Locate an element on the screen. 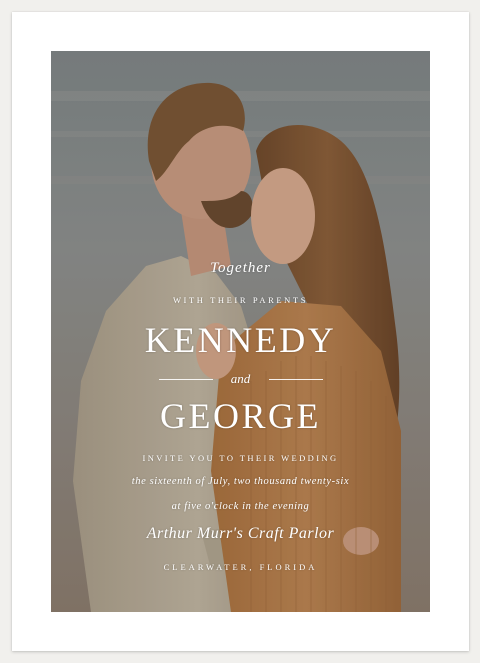 Image resolution: width=480 pixels, height=663 pixels. location-text: CLEARWATER, FLORIDA is located at coordinates (240, 567).